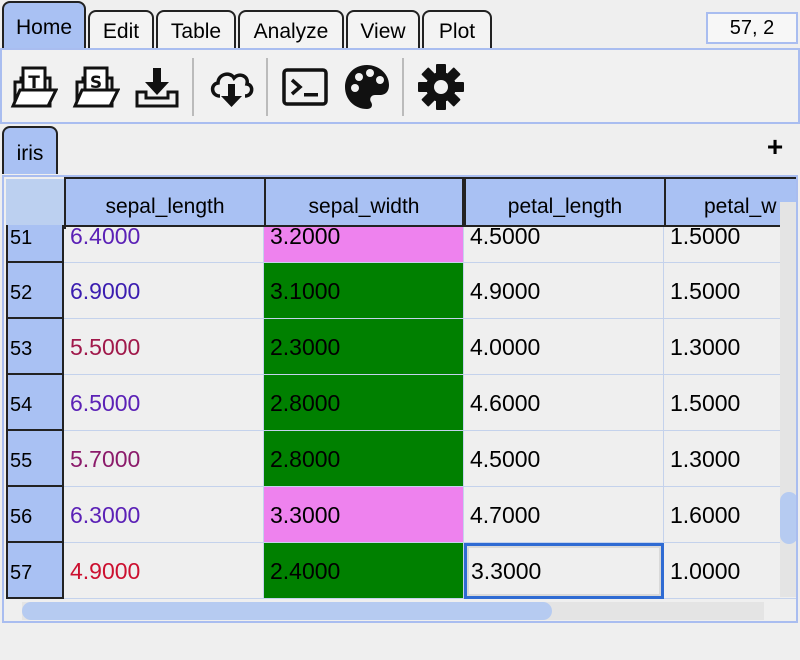 The height and width of the screenshot is (660, 800). I want to click on cell-sepal_length-53: 5.5000, so click(164, 347).